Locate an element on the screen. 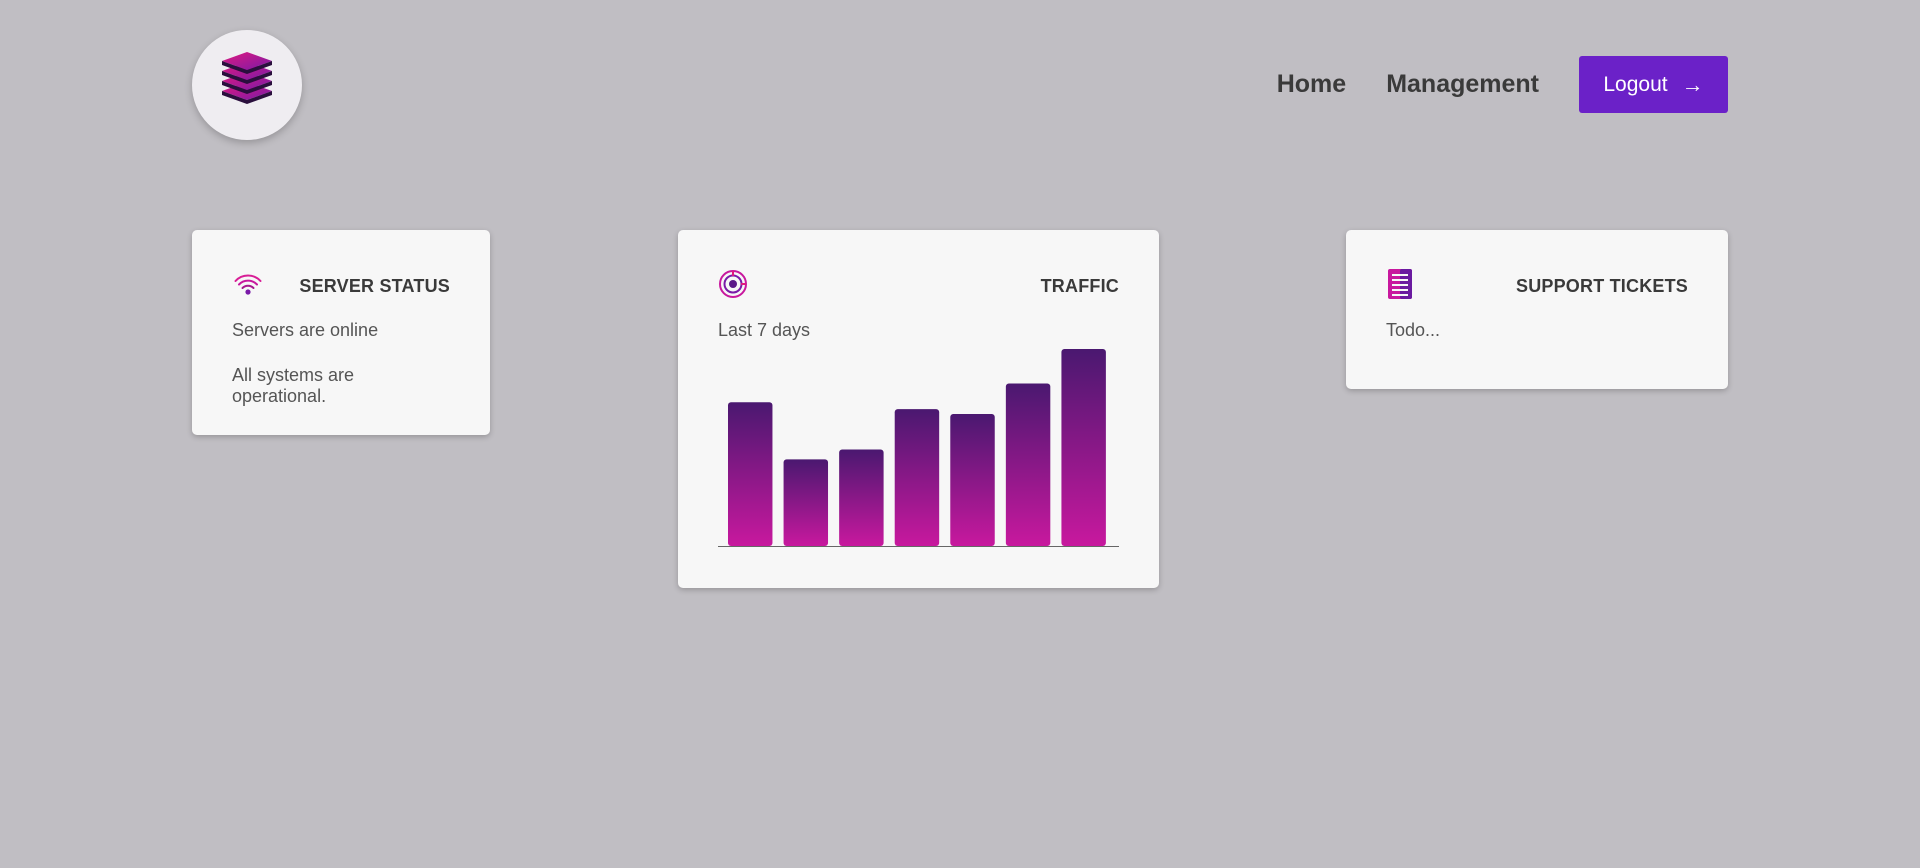  globe-target-icon is located at coordinates (733, 286).